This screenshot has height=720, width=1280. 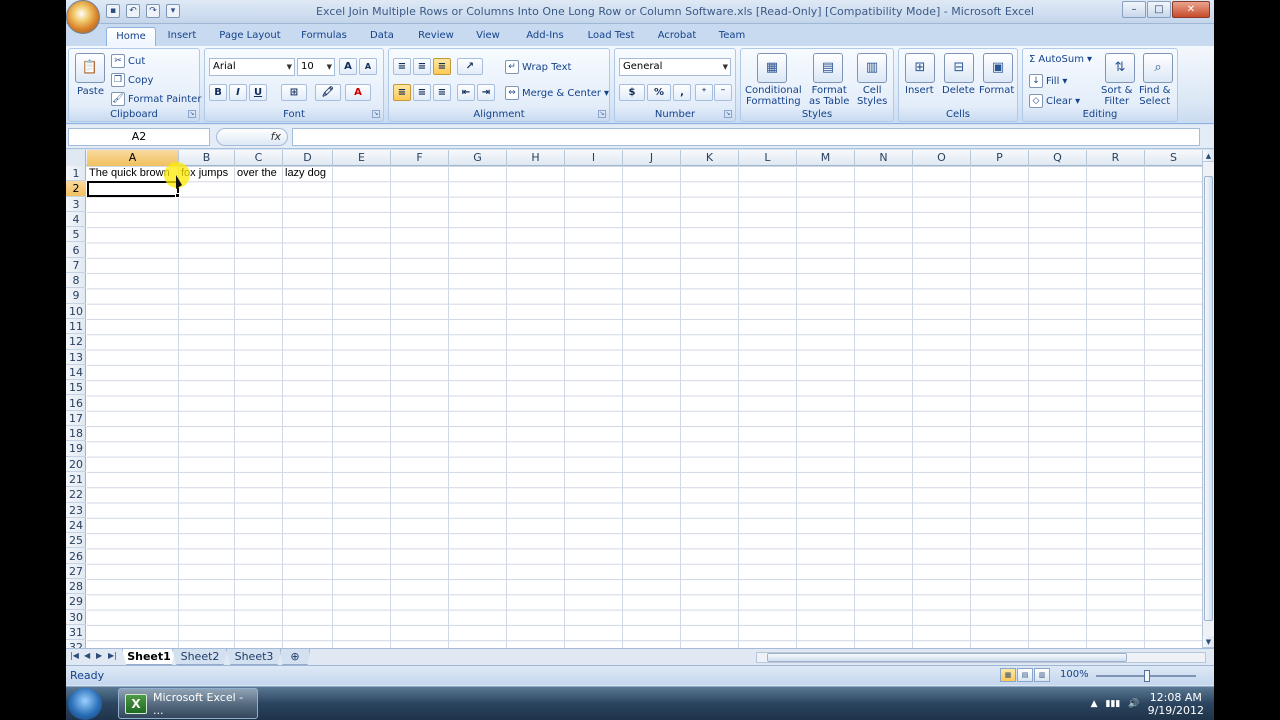 What do you see at coordinates (238, 92) in the screenshot?
I see `italic-button: I` at bounding box center [238, 92].